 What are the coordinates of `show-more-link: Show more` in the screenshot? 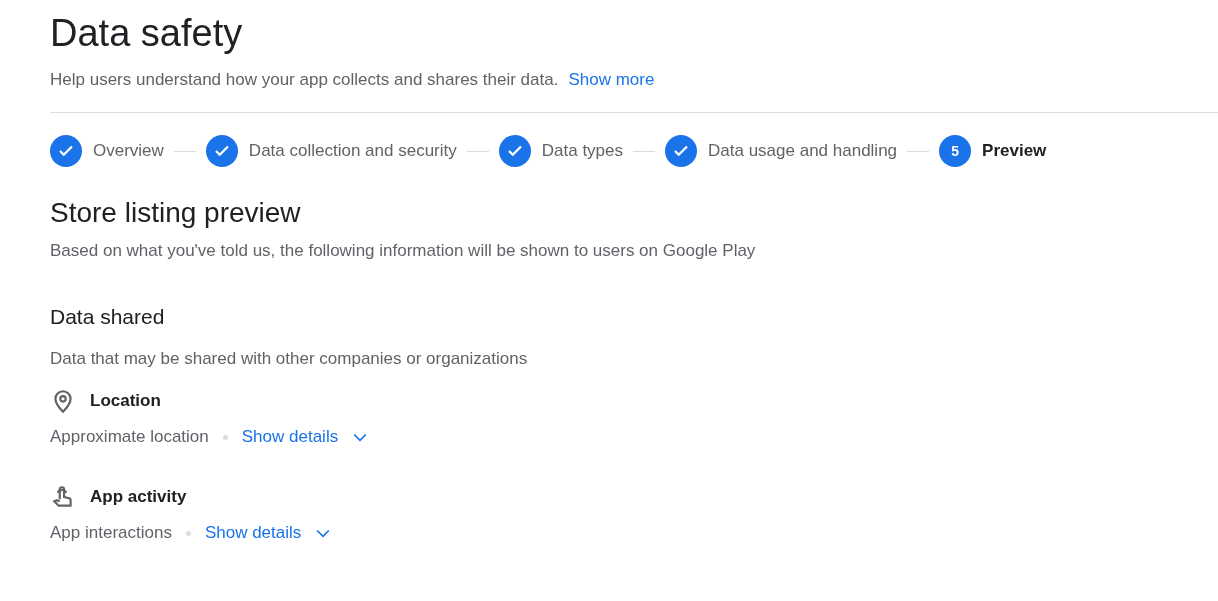 It's located at (611, 80).